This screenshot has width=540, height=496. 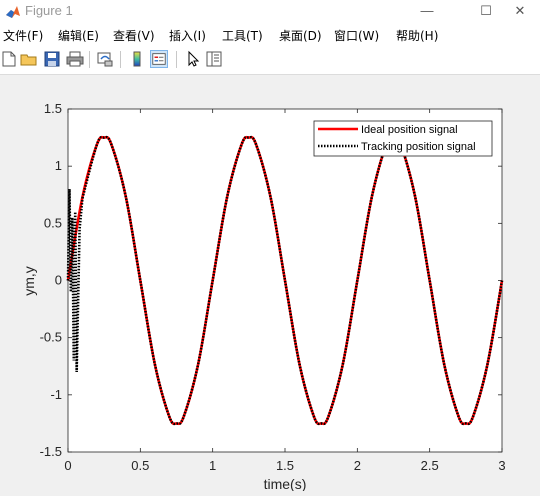 I want to click on x-tick-label: 1, so click(x=212, y=465).